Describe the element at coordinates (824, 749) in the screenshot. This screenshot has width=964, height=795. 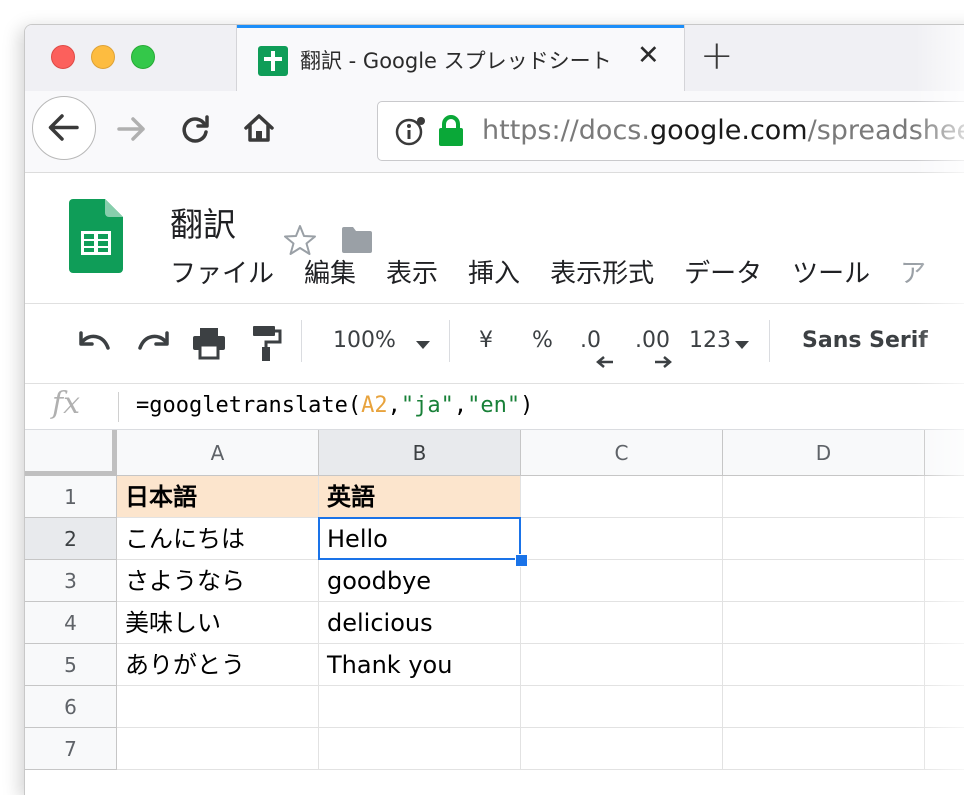
I see `cell-d7` at that location.